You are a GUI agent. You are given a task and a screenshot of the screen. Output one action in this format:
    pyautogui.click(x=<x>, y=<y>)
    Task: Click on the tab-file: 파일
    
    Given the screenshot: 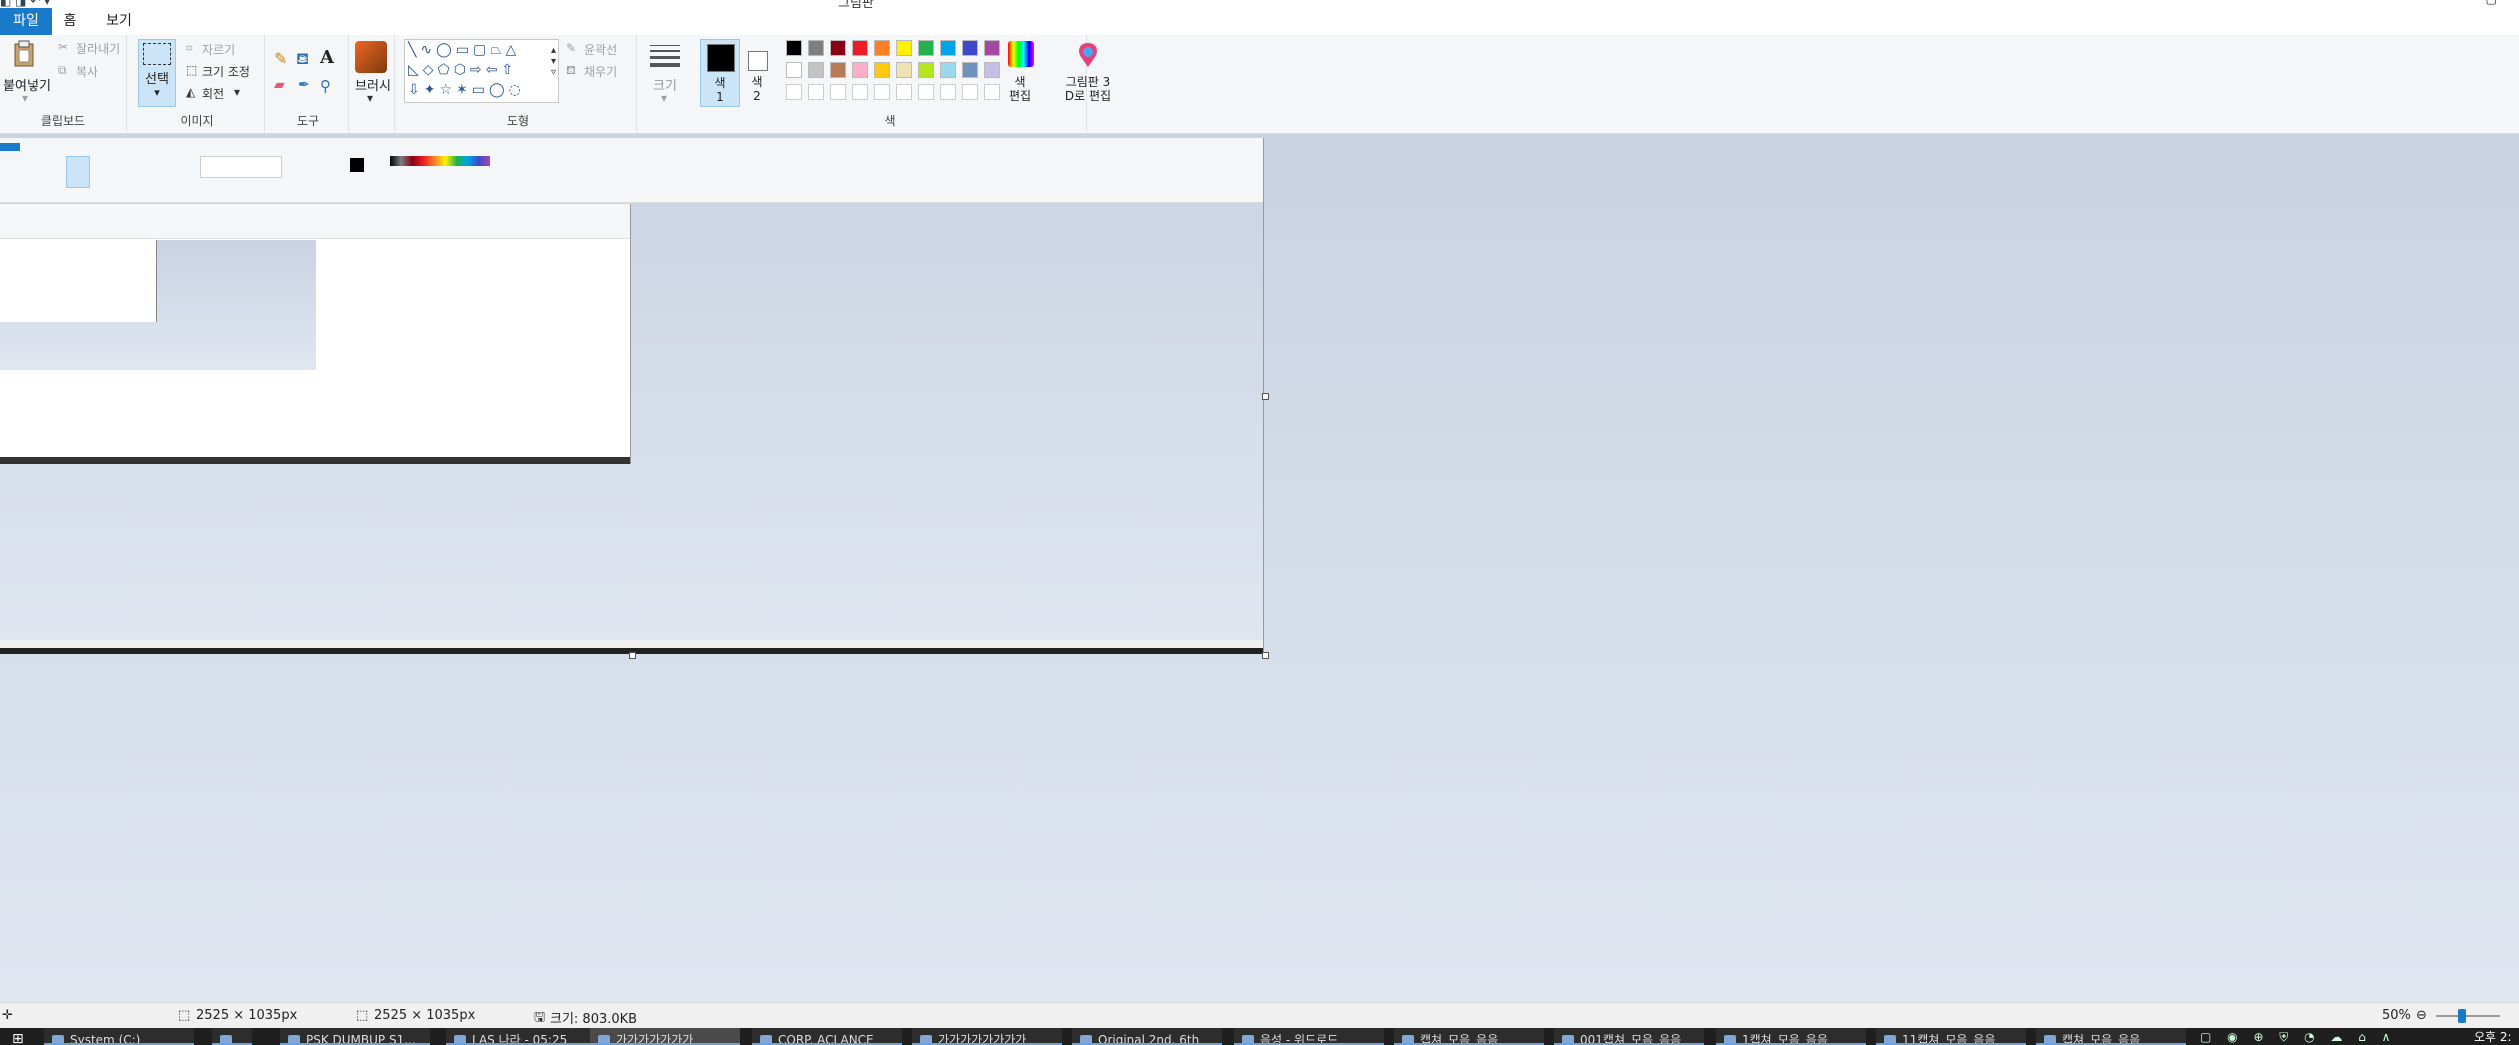 What is the action you would take?
    pyautogui.click(x=26, y=21)
    